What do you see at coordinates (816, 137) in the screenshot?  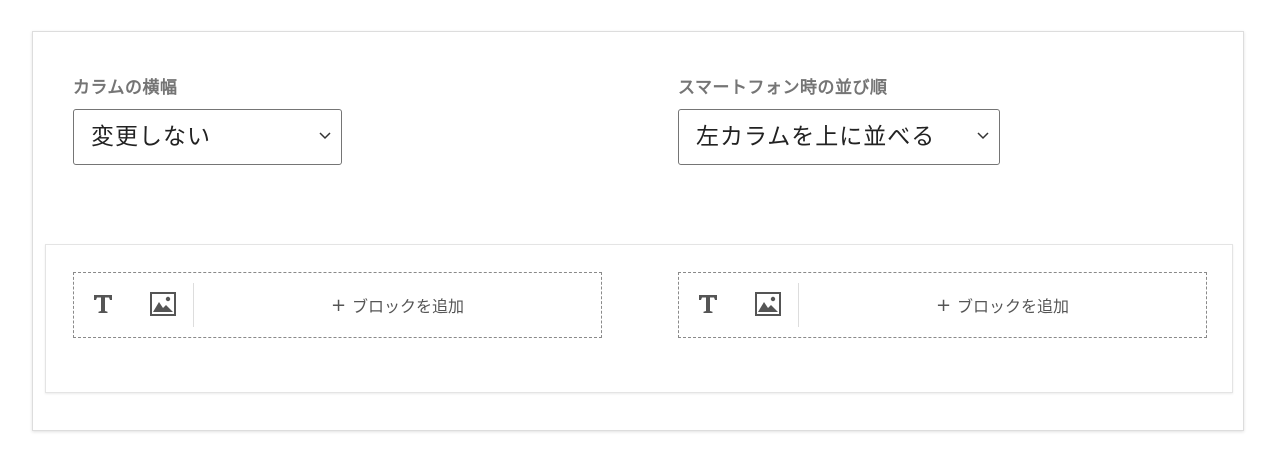 I see `smartphone-order-selected-value: 左カラムを上に並べる` at bounding box center [816, 137].